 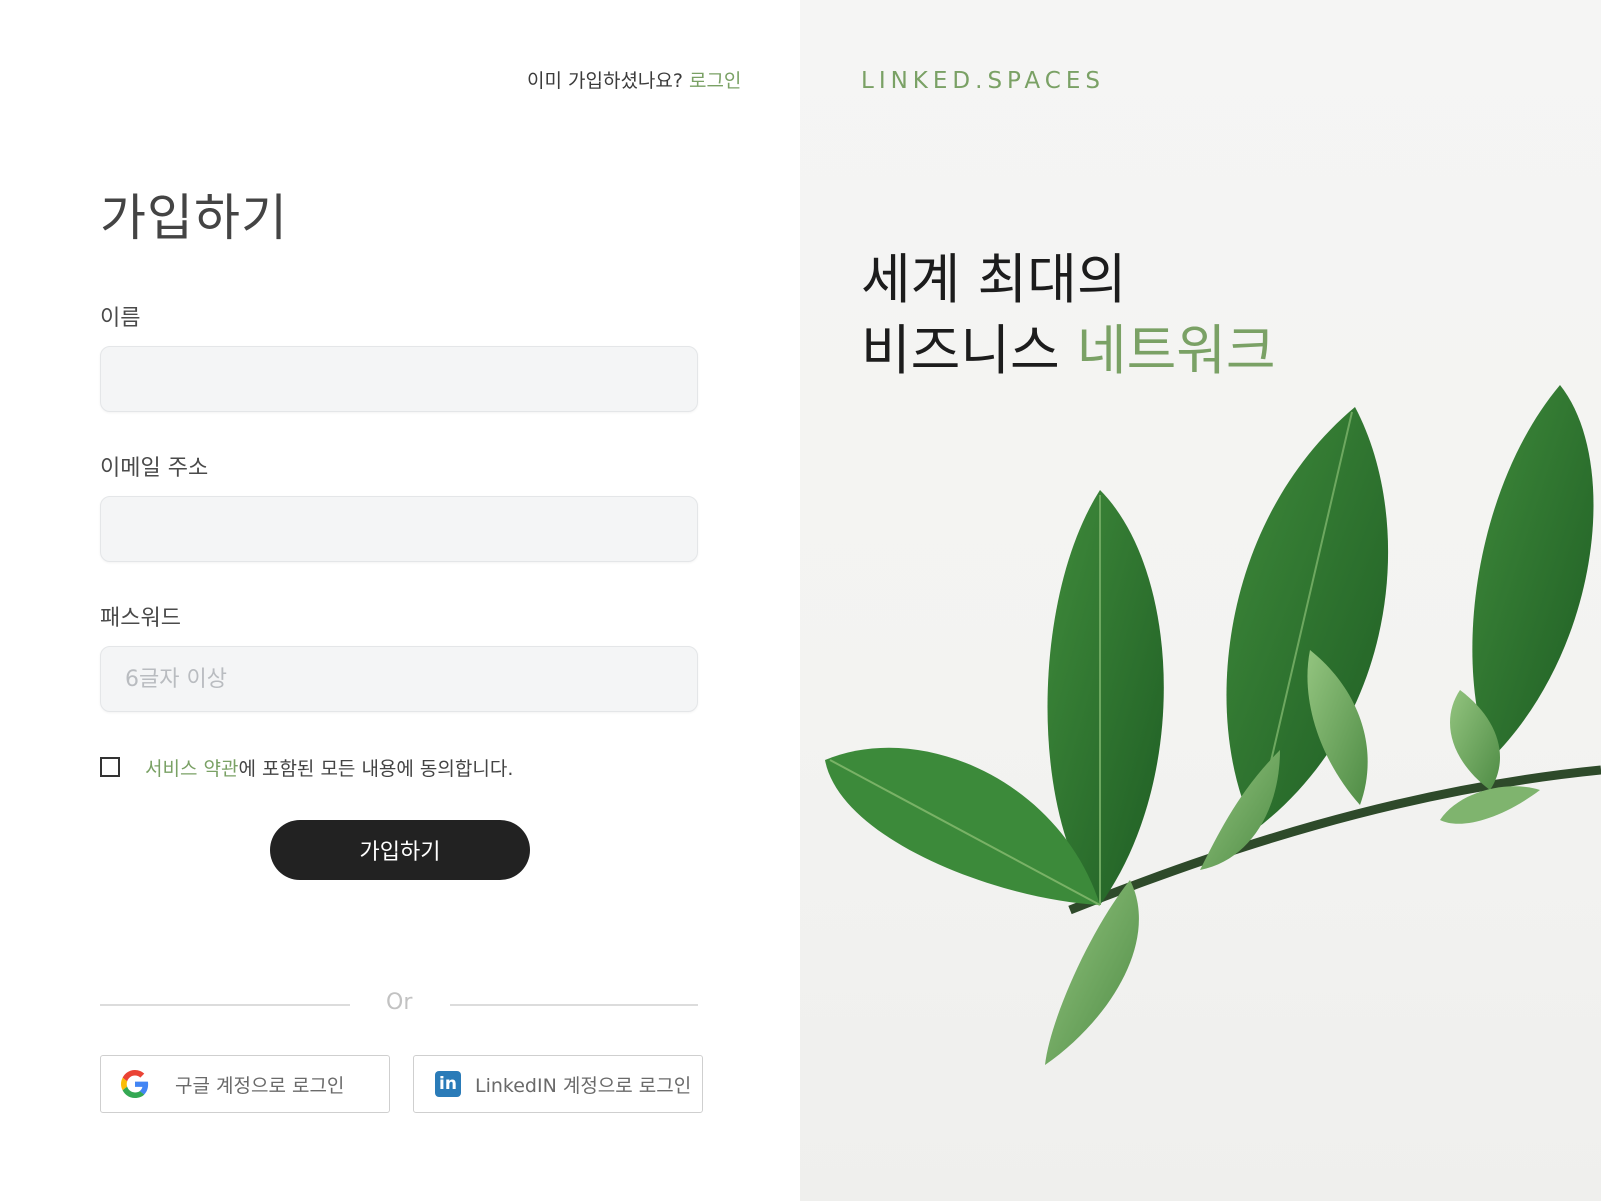 I want to click on login-prompt: 이미 가입하셨나요? 로그인, so click(x=634, y=79).